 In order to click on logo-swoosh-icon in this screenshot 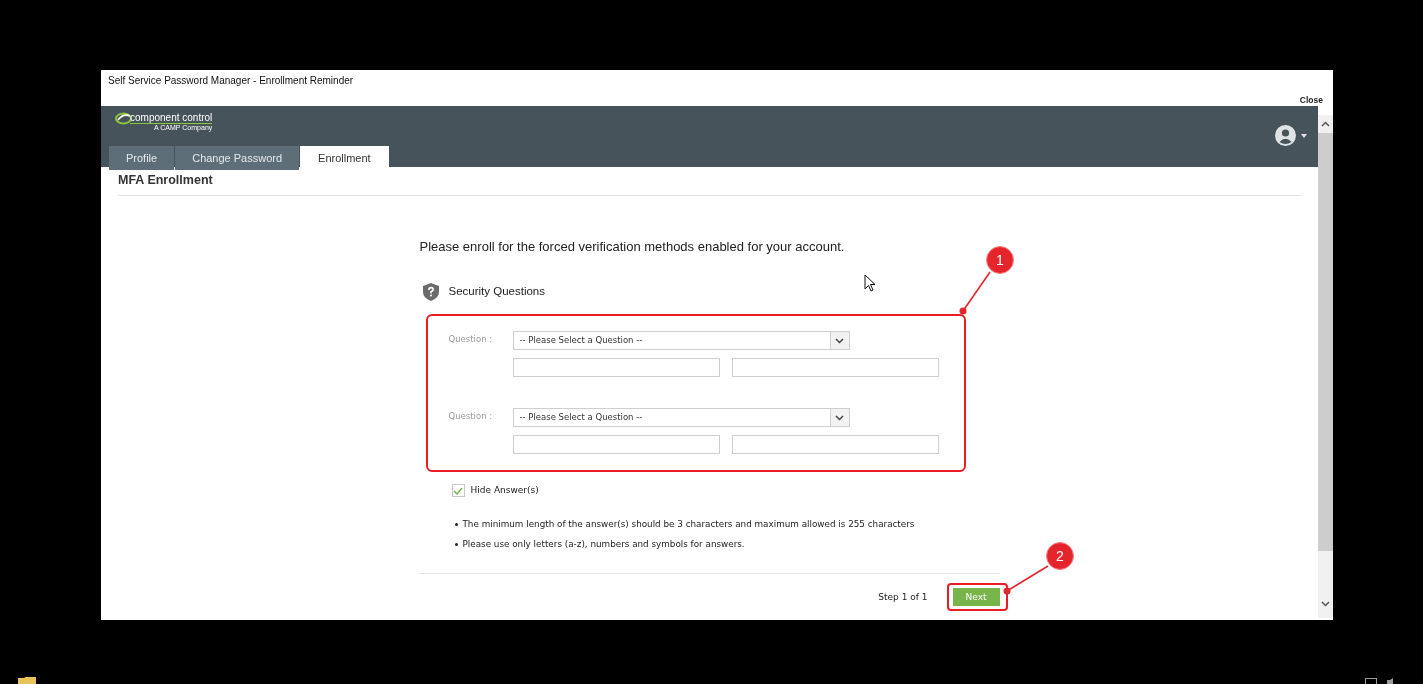, I will do `click(123, 118)`.